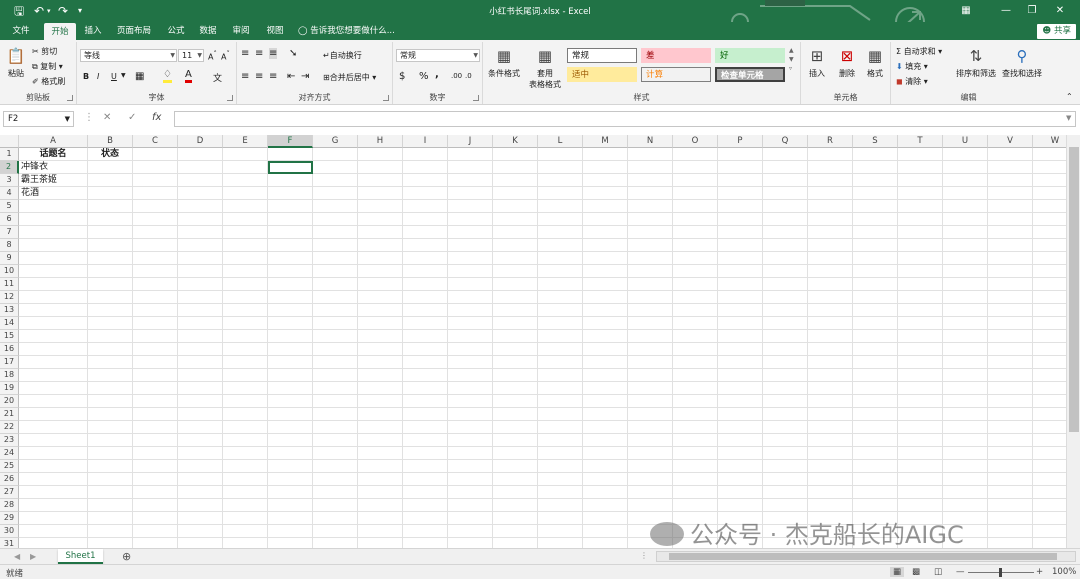 This screenshot has width=1080, height=579. Describe the element at coordinates (560, 427) in the screenshot. I see `cell-l22` at that location.